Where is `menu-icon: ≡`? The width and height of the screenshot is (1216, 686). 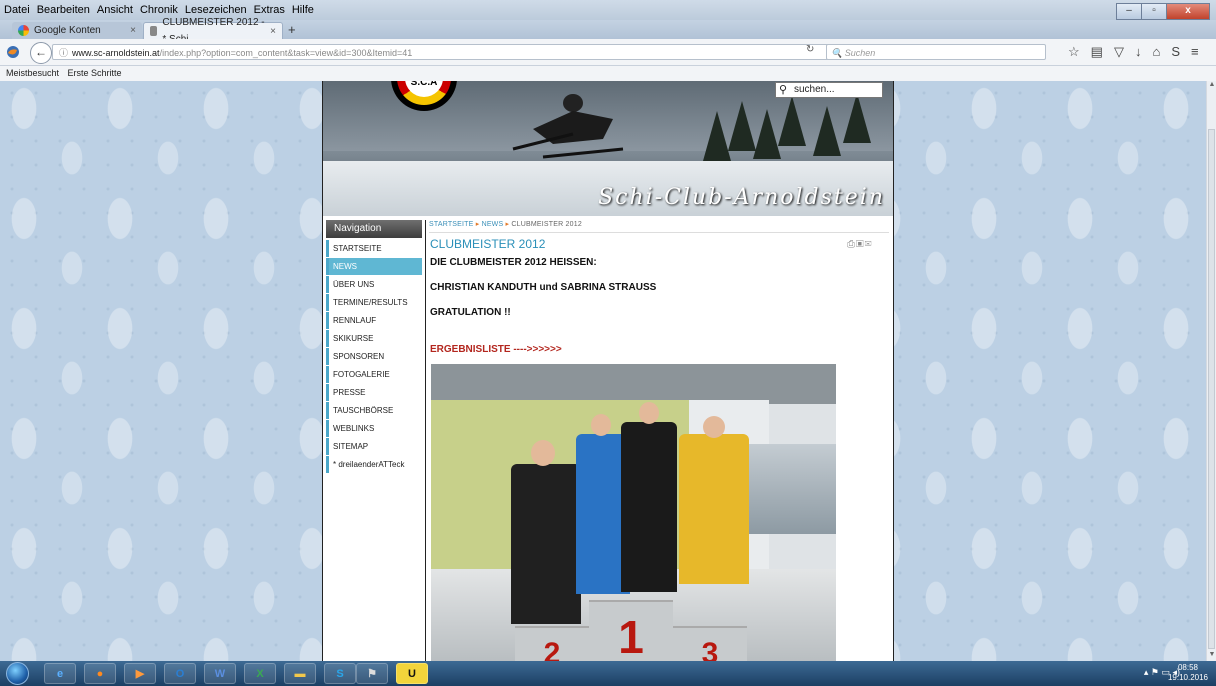 menu-icon: ≡ is located at coordinates (1195, 52).